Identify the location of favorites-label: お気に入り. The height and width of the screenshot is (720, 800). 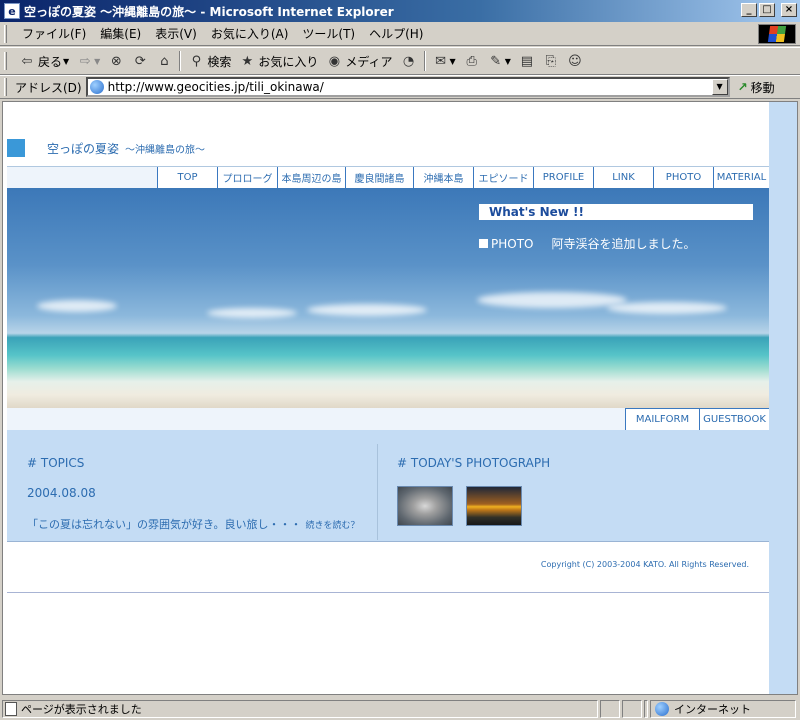
(288, 61).